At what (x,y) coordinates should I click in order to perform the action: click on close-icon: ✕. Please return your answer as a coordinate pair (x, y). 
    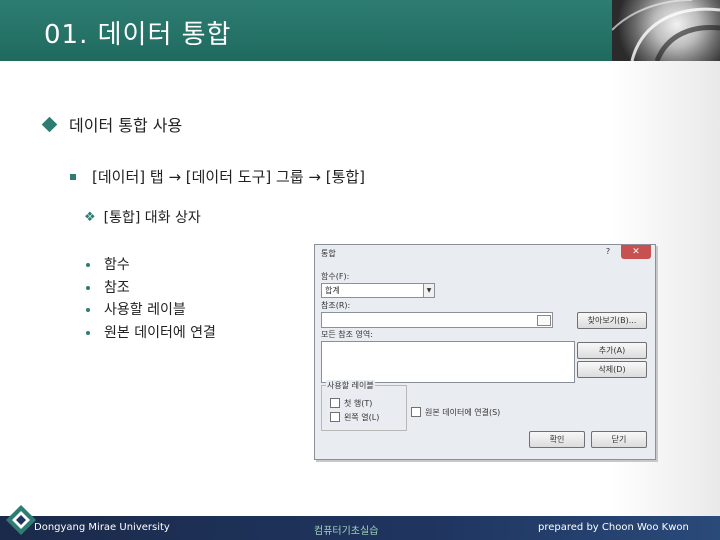
    Looking at the image, I should click on (636, 252).